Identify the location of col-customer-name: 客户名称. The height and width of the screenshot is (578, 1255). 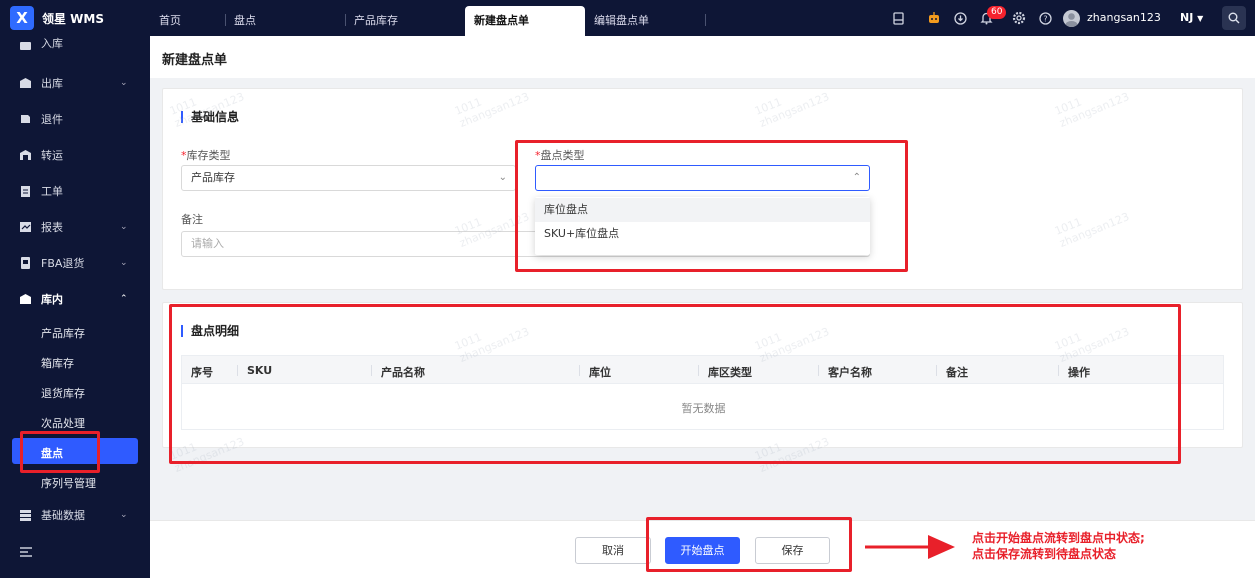
(850, 372).